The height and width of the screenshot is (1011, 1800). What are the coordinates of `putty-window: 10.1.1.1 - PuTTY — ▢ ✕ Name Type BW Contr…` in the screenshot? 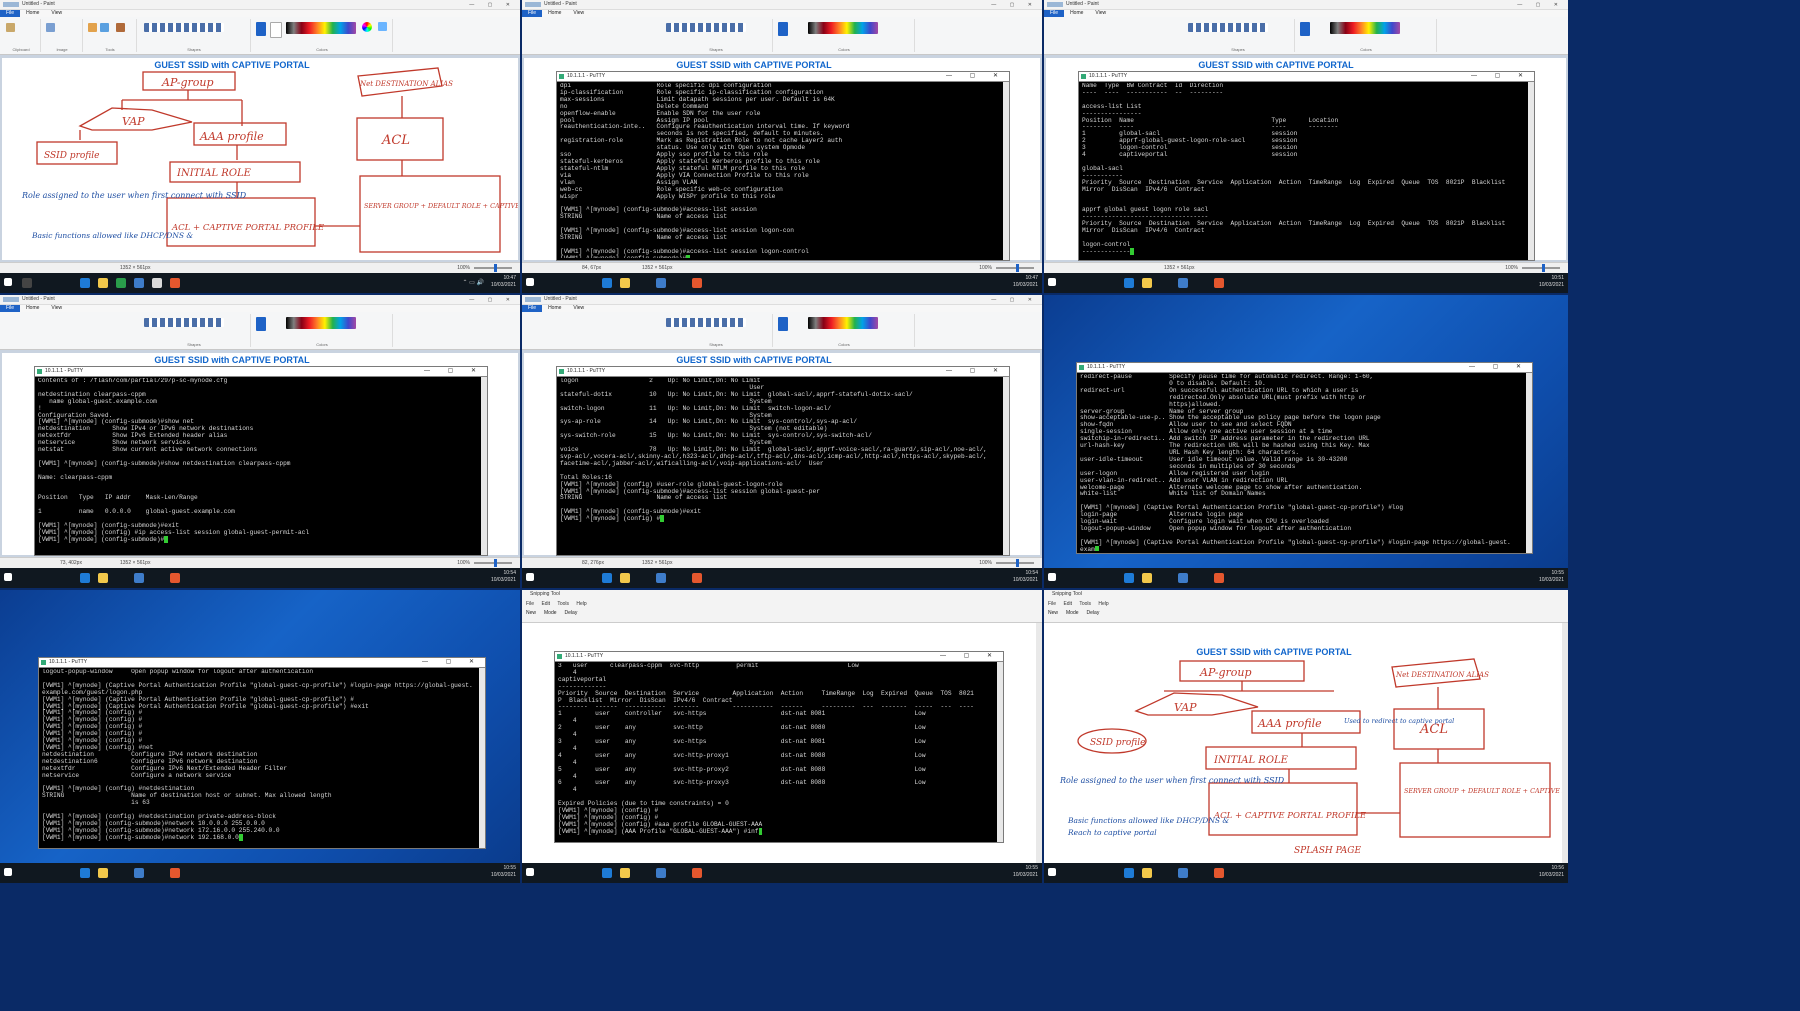 It's located at (1306, 166).